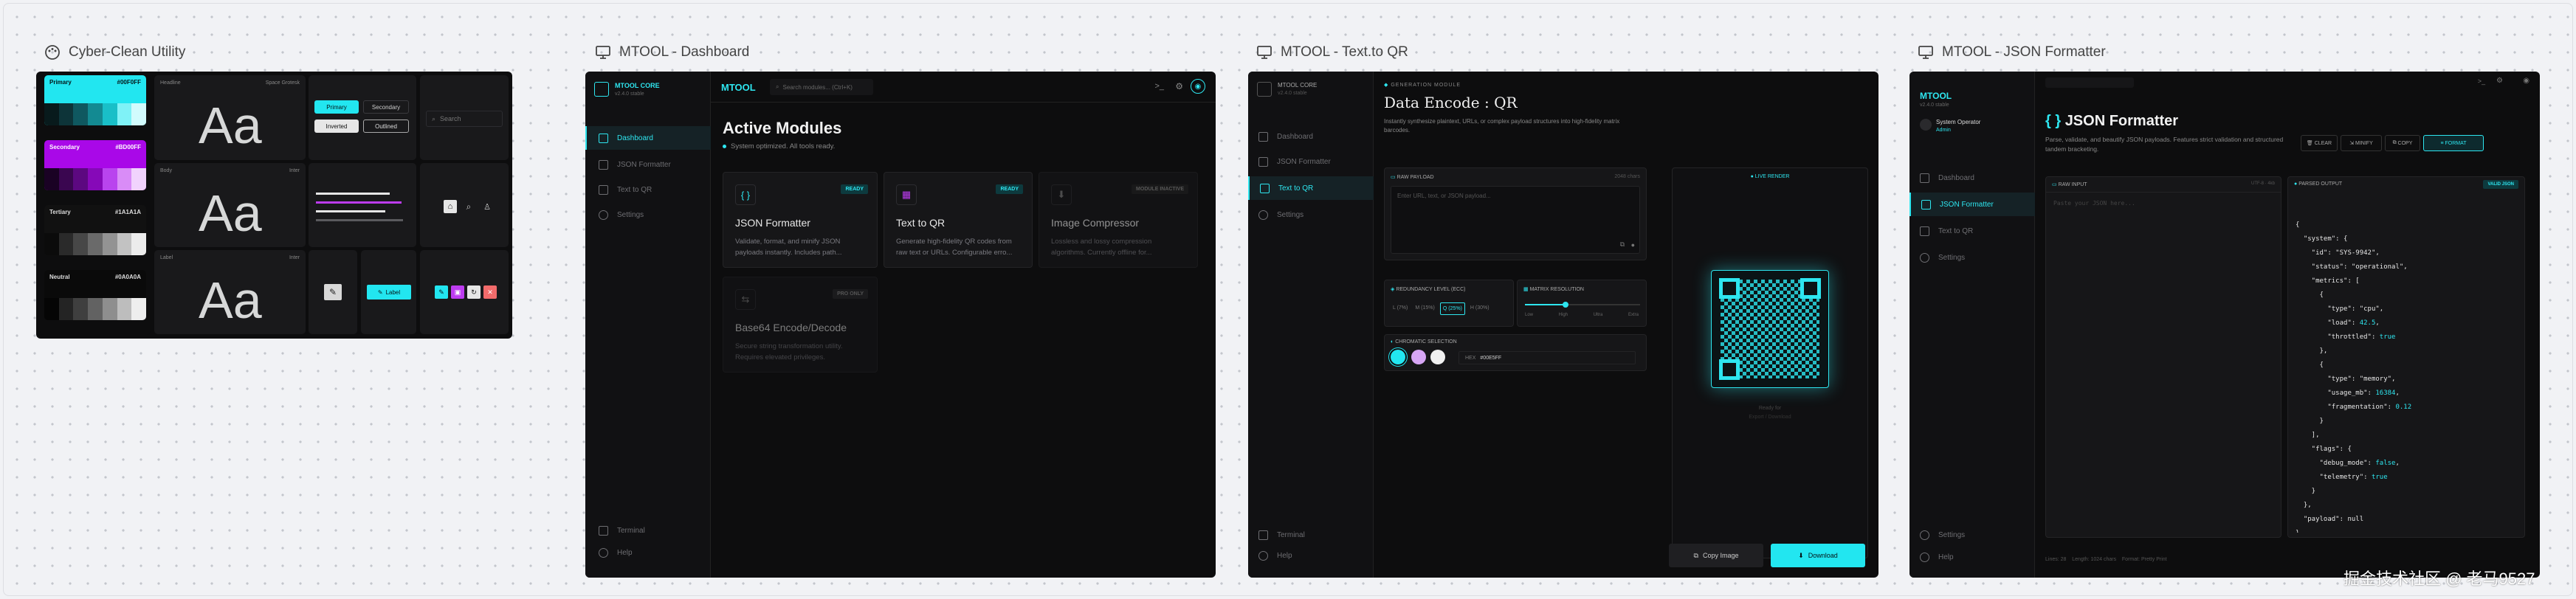 The image size is (2576, 599). What do you see at coordinates (1419, 357) in the screenshot?
I see `color-swatch-purple` at bounding box center [1419, 357].